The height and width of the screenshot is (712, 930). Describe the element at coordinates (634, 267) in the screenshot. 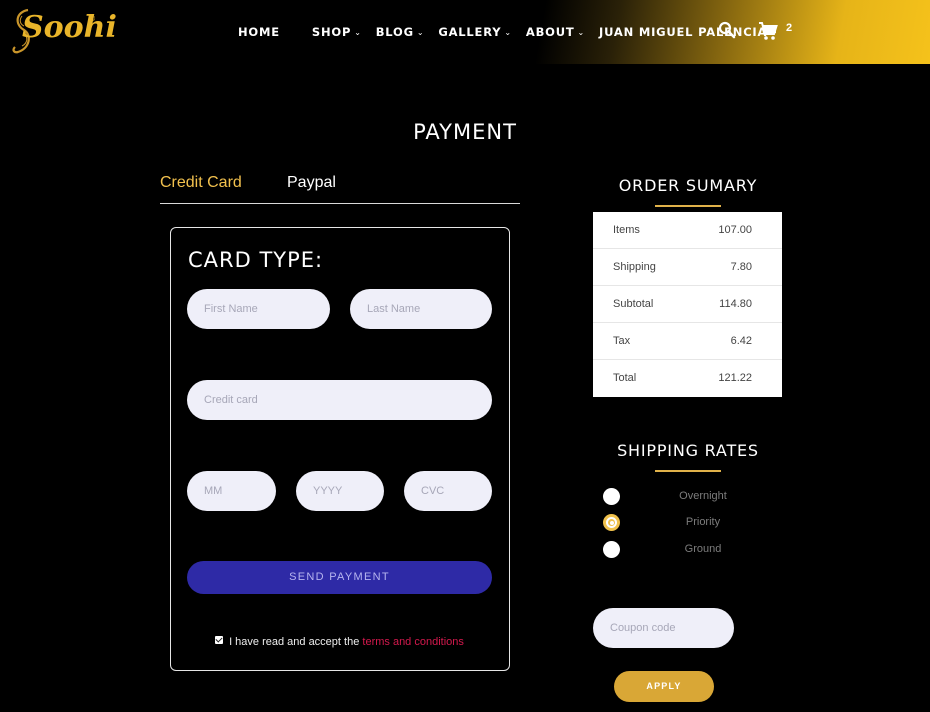

I see `summary-label: Shipping` at that location.